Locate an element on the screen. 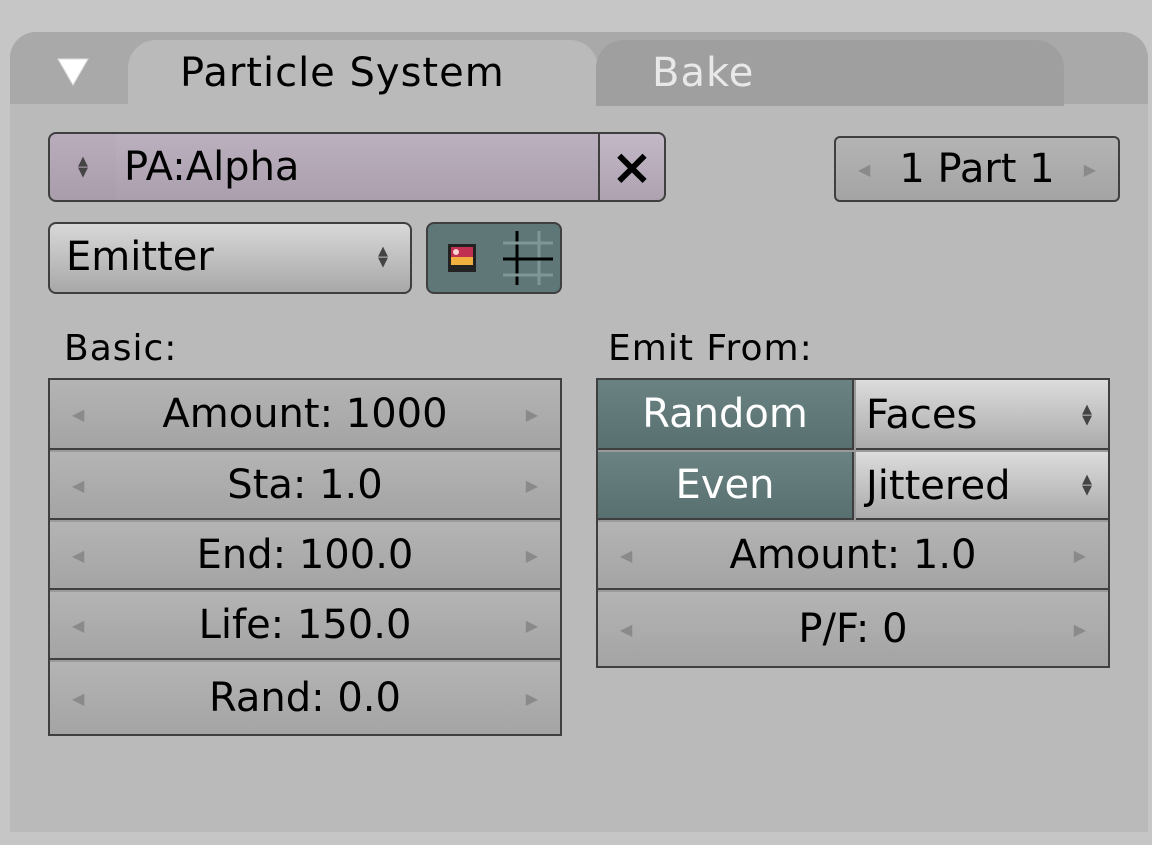 Image resolution: width=1152 pixels, height=845 pixels. render-visibility-toggle is located at coordinates (462, 258).